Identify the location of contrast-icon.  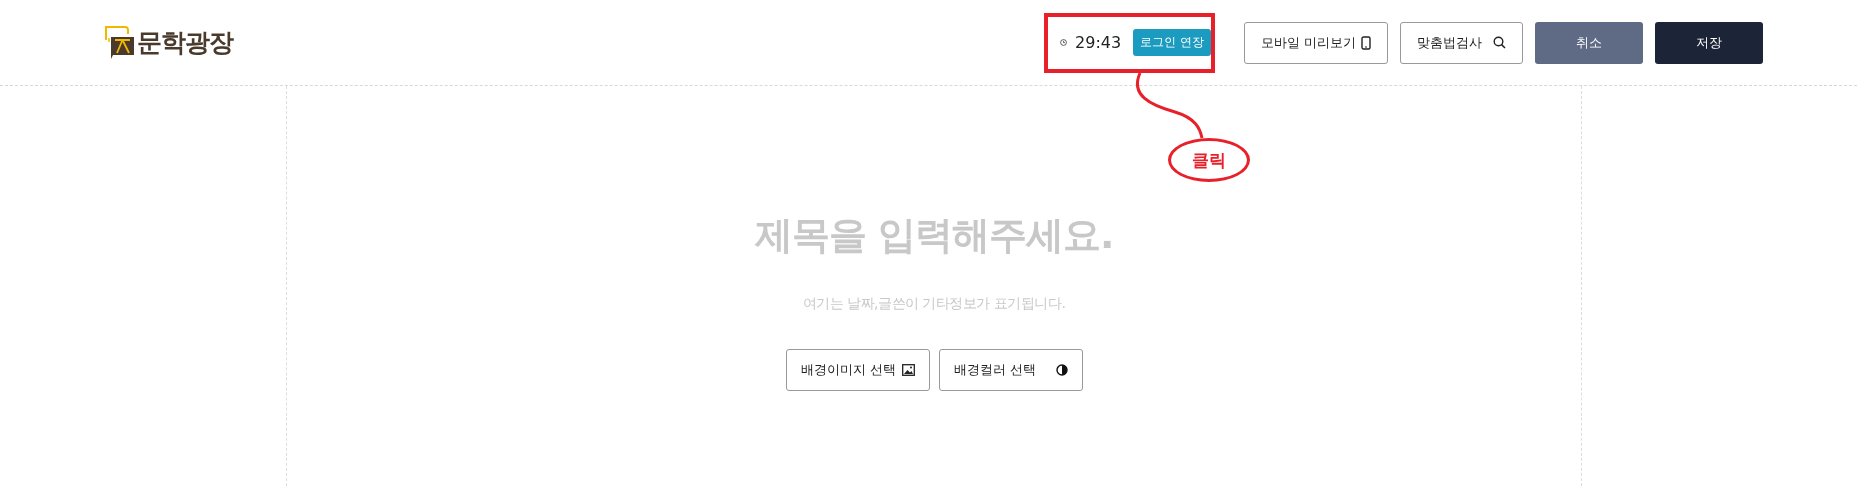
(1061, 370).